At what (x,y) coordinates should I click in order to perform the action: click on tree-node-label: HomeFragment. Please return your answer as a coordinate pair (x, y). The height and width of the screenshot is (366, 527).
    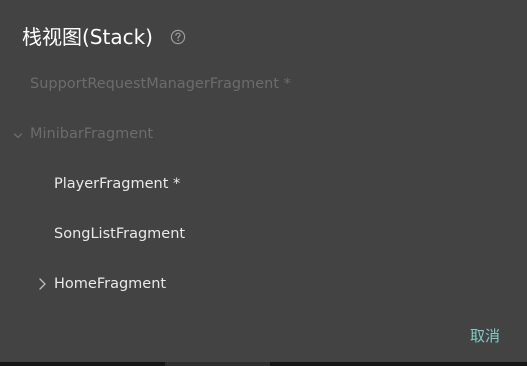
    Looking at the image, I should click on (110, 284).